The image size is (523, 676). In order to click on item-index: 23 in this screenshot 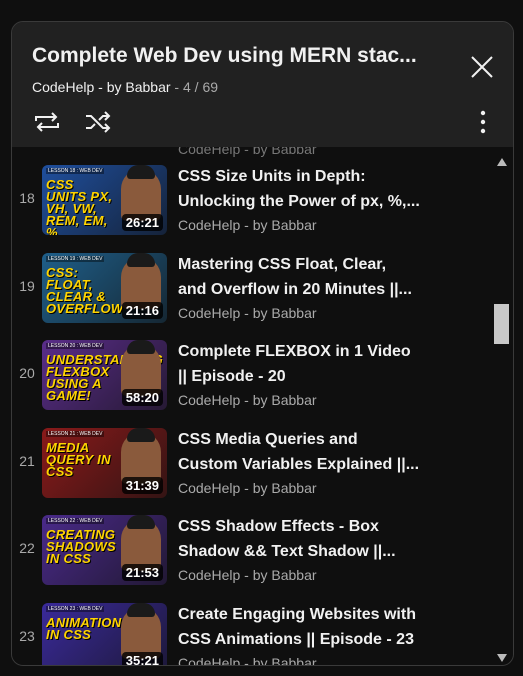, I will do `click(27, 635)`.